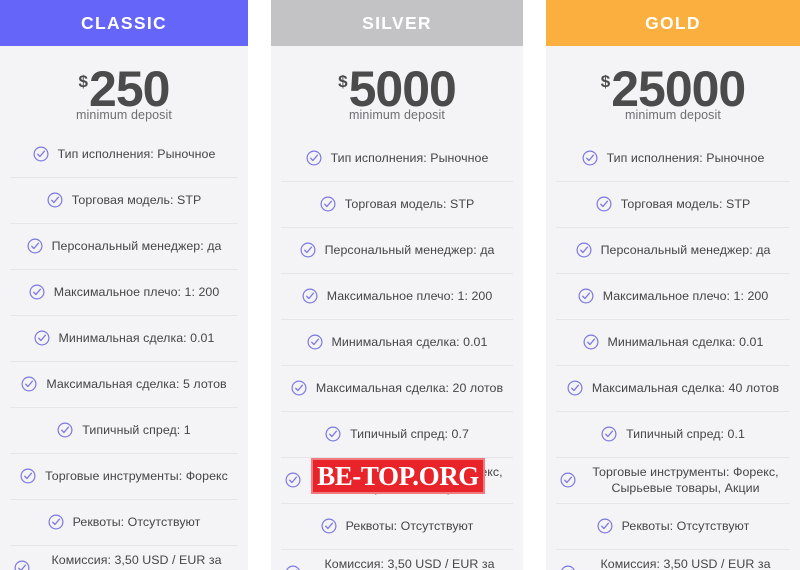 The width and height of the screenshot is (800, 570). Describe the element at coordinates (136, 383) in the screenshot. I see `feature-text: Максимальная сделка: 5 лотов` at that location.